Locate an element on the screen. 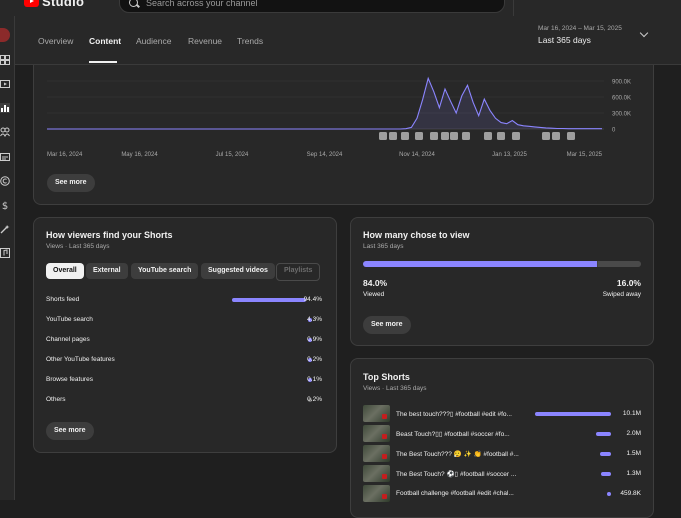 This screenshot has width=681, height=518. traffic-source-label: Other YouTube features is located at coordinates (80, 359).